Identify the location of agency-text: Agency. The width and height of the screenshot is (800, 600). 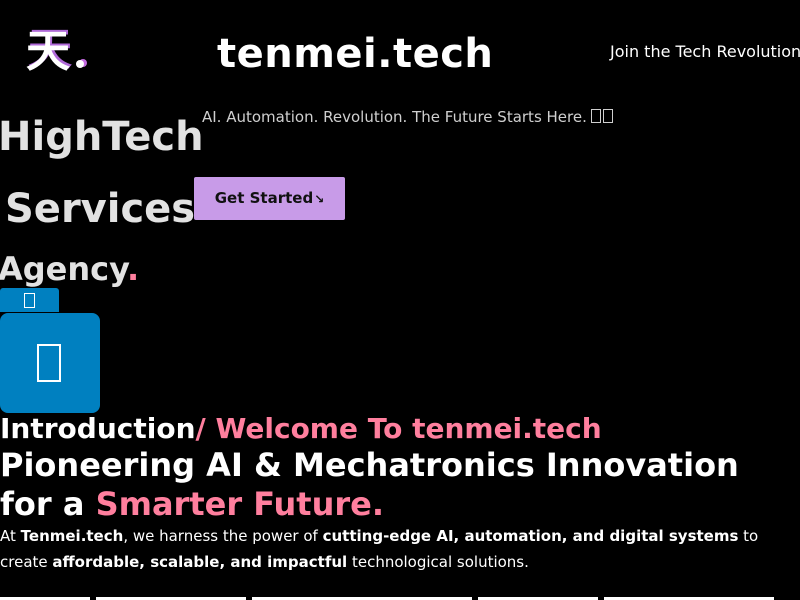
(64, 269).